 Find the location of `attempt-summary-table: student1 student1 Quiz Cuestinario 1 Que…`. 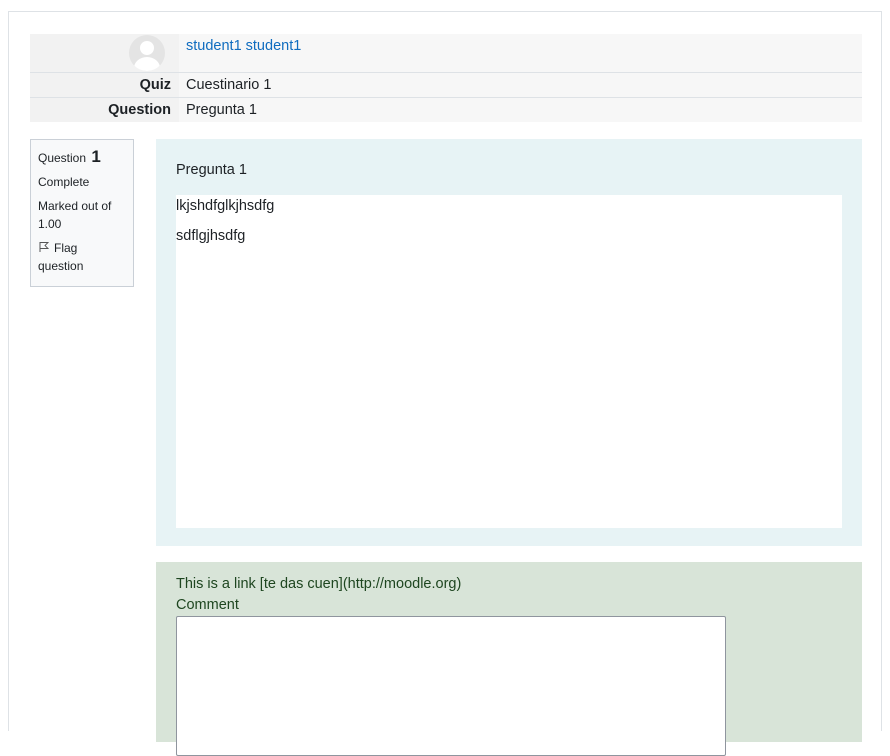

attempt-summary-table: student1 student1 Quiz Cuestinario 1 Que… is located at coordinates (446, 78).